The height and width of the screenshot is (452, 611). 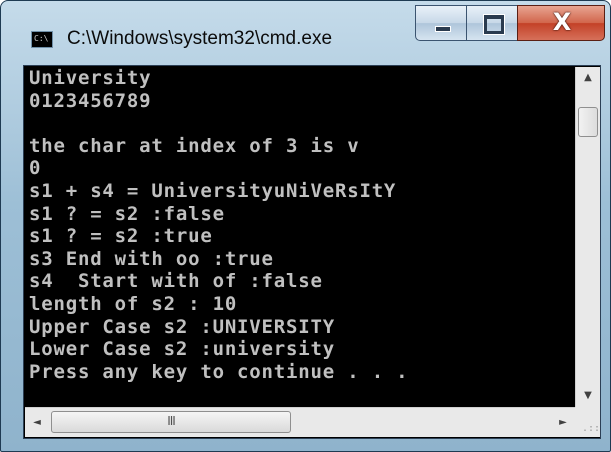 What do you see at coordinates (300, 422) in the screenshot?
I see `horizontal-scrollbar: ◄ III ►` at bounding box center [300, 422].